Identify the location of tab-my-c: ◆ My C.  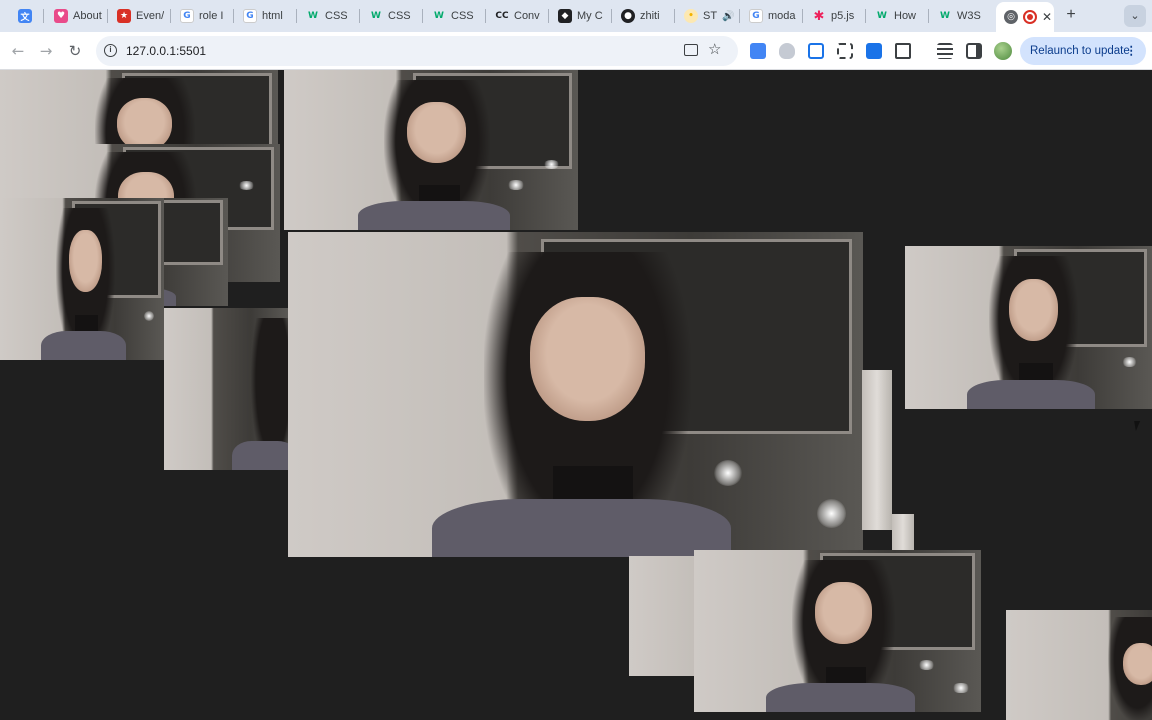
(581, 16).